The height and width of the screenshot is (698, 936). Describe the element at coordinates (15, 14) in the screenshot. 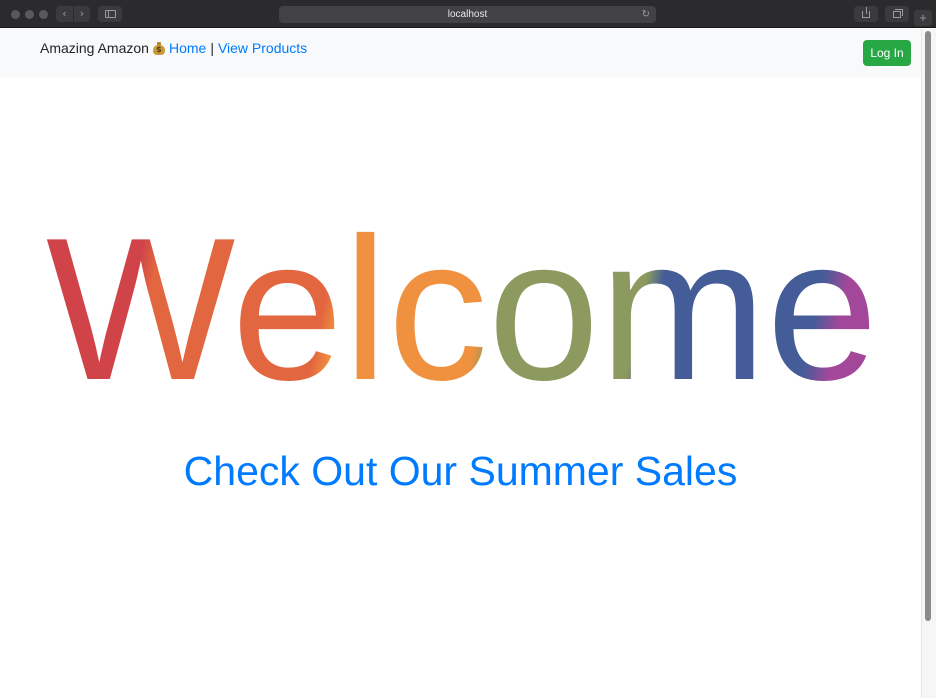

I see `close-window-button` at that location.